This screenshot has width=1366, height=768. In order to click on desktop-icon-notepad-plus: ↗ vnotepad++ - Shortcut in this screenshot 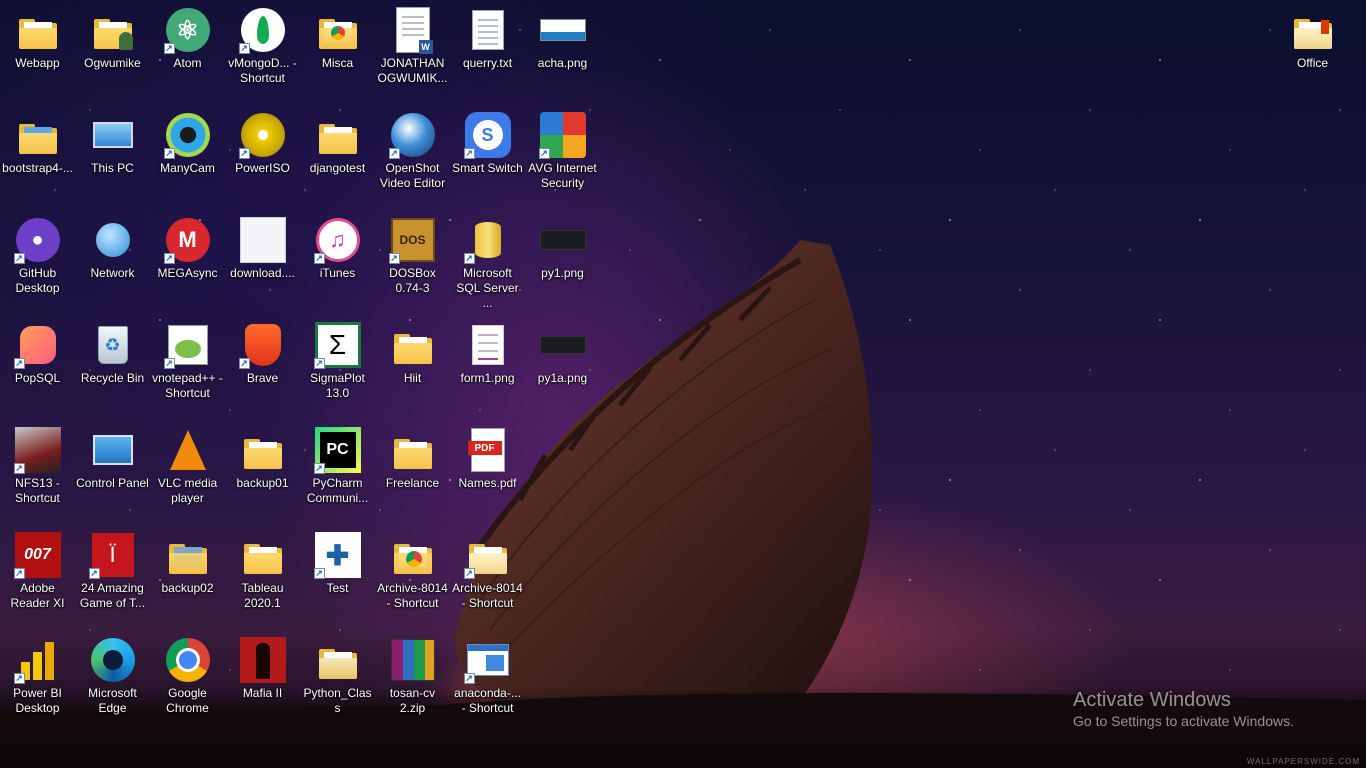, I will do `click(187, 358)`.